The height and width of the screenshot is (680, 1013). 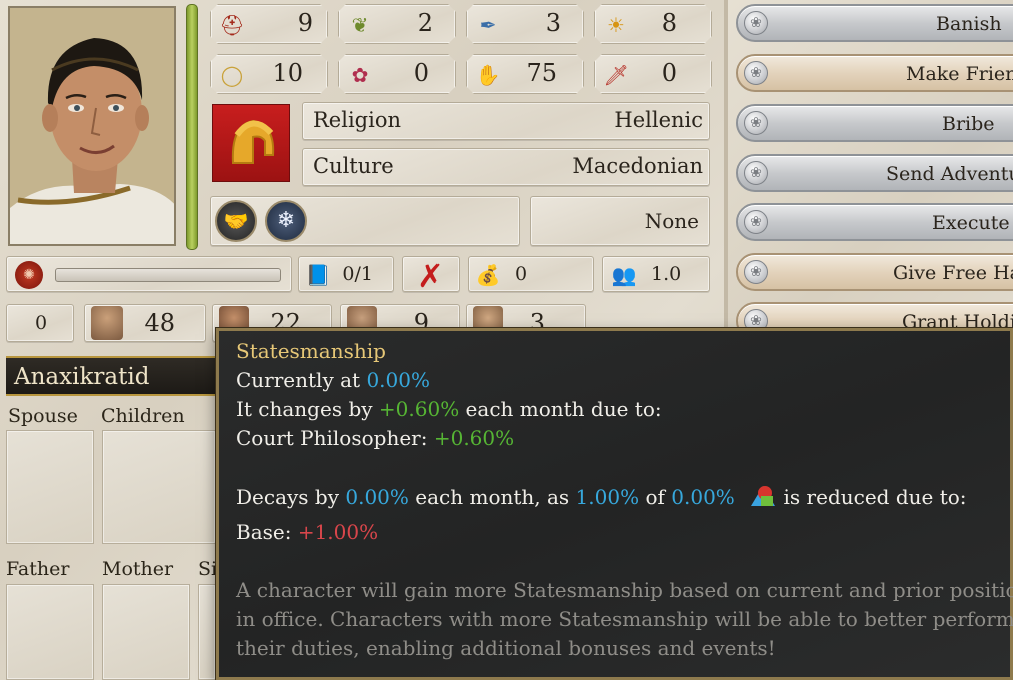 What do you see at coordinates (29, 275) in the screenshot?
I see `wax-seal-icon: ✺` at bounding box center [29, 275].